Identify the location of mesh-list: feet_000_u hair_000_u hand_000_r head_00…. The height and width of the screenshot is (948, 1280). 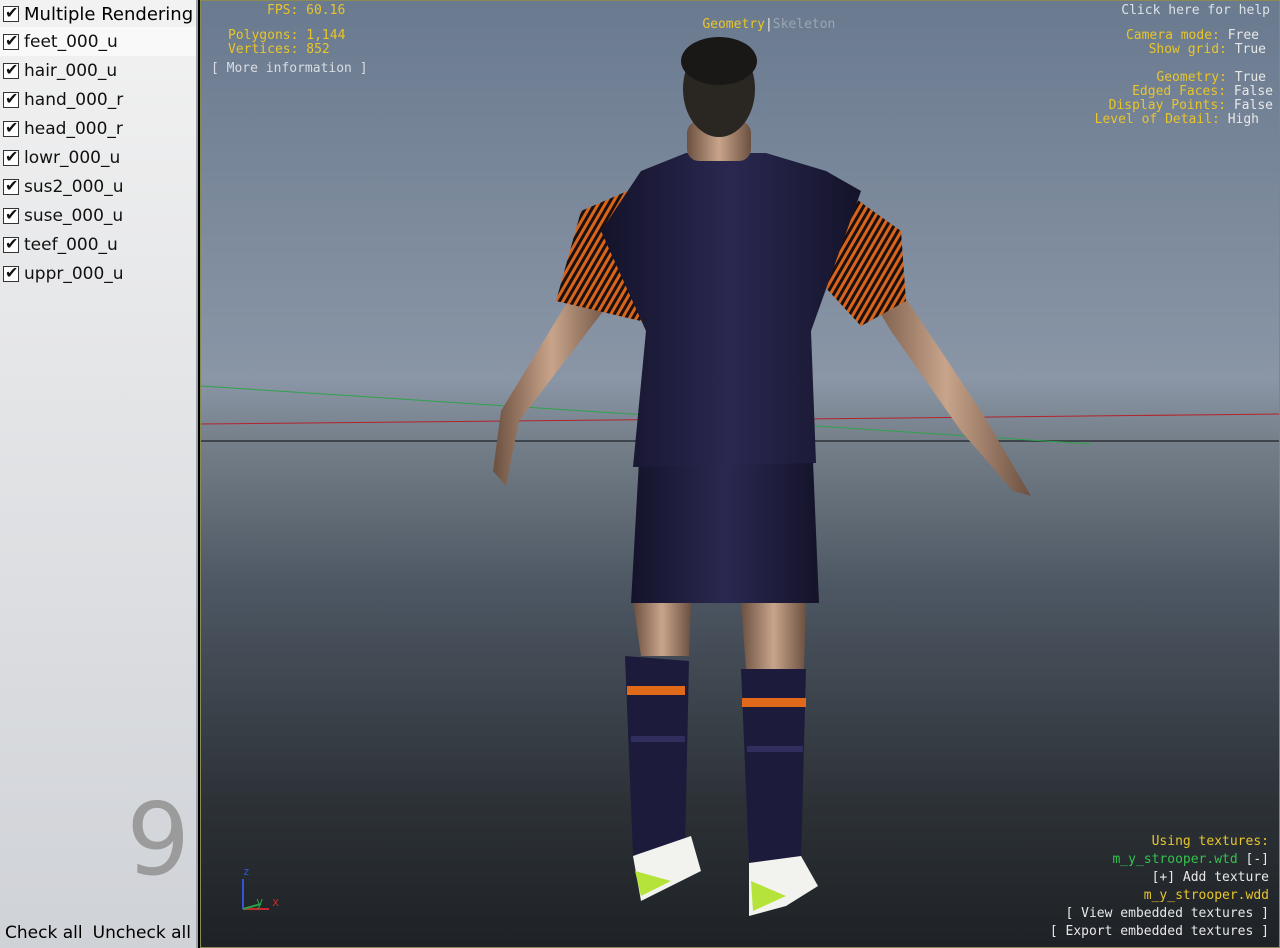
(98, 157).